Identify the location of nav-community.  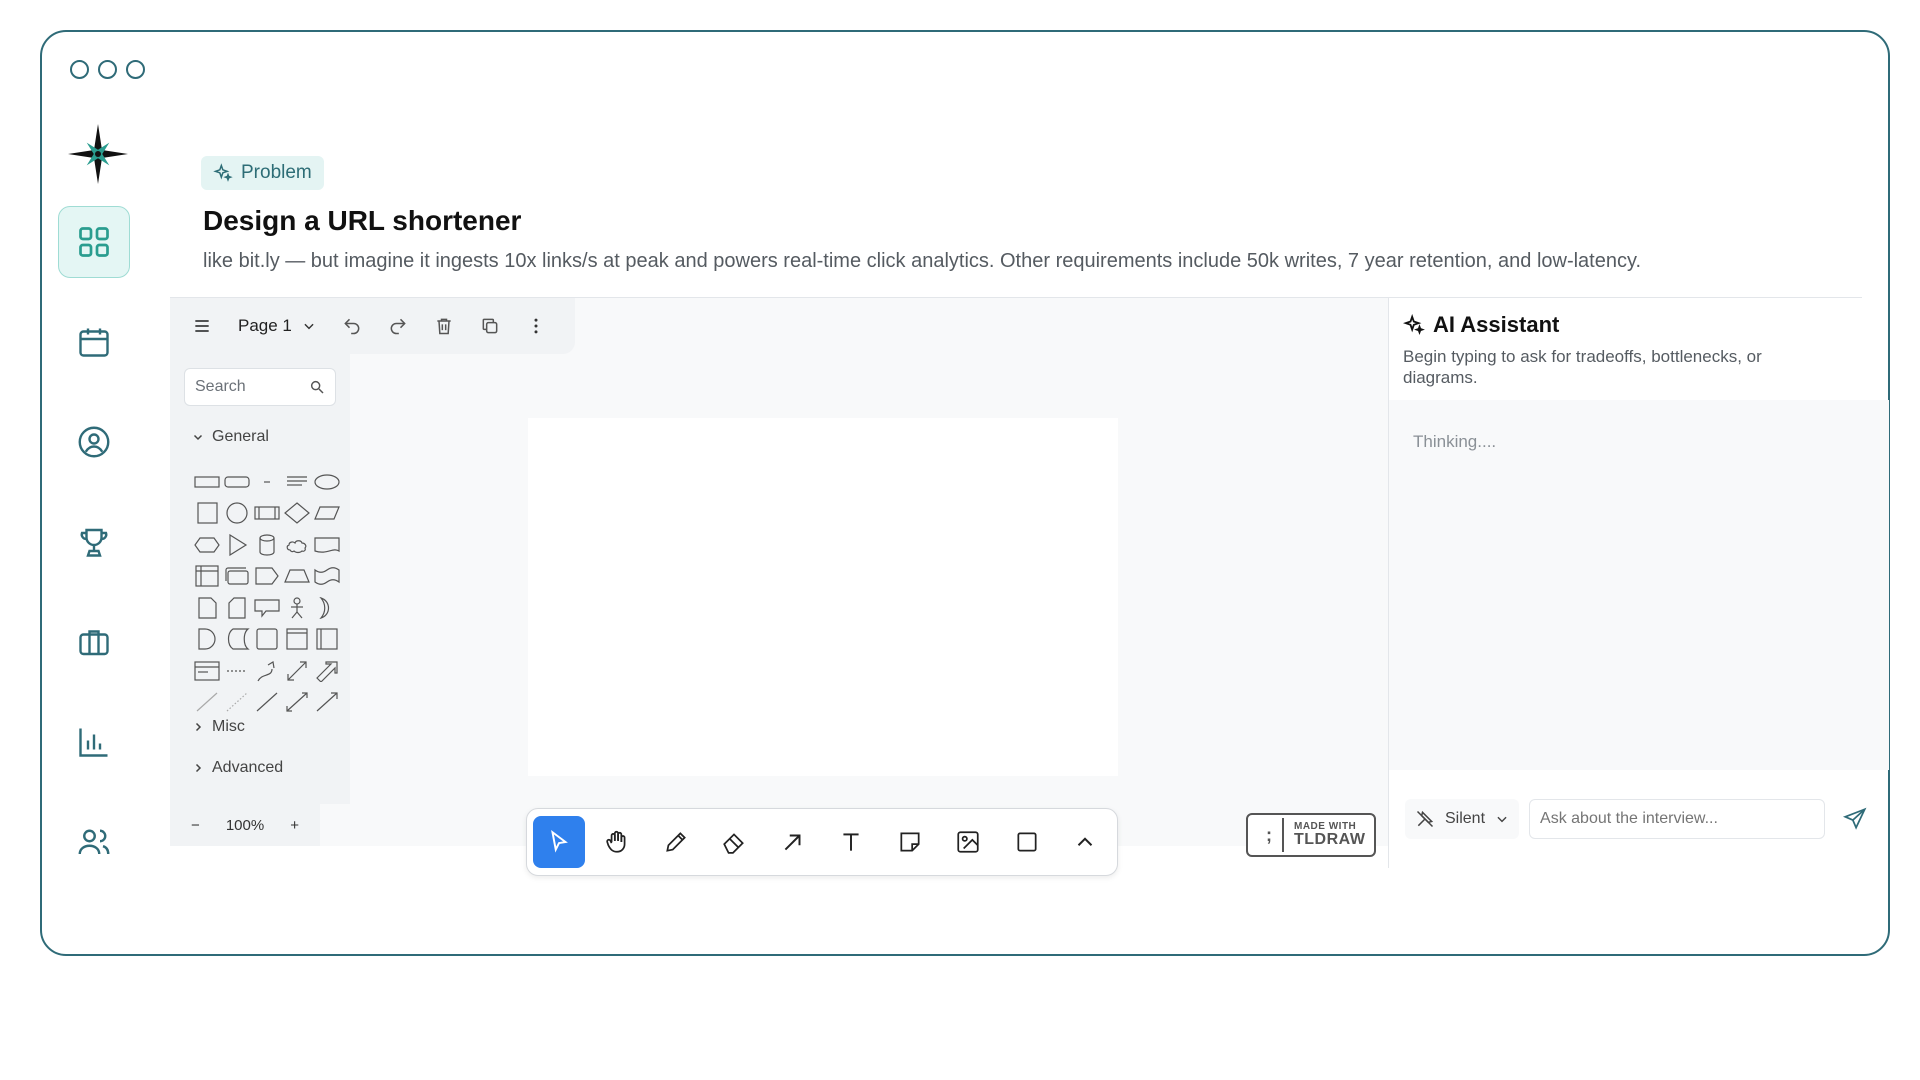
(94, 842).